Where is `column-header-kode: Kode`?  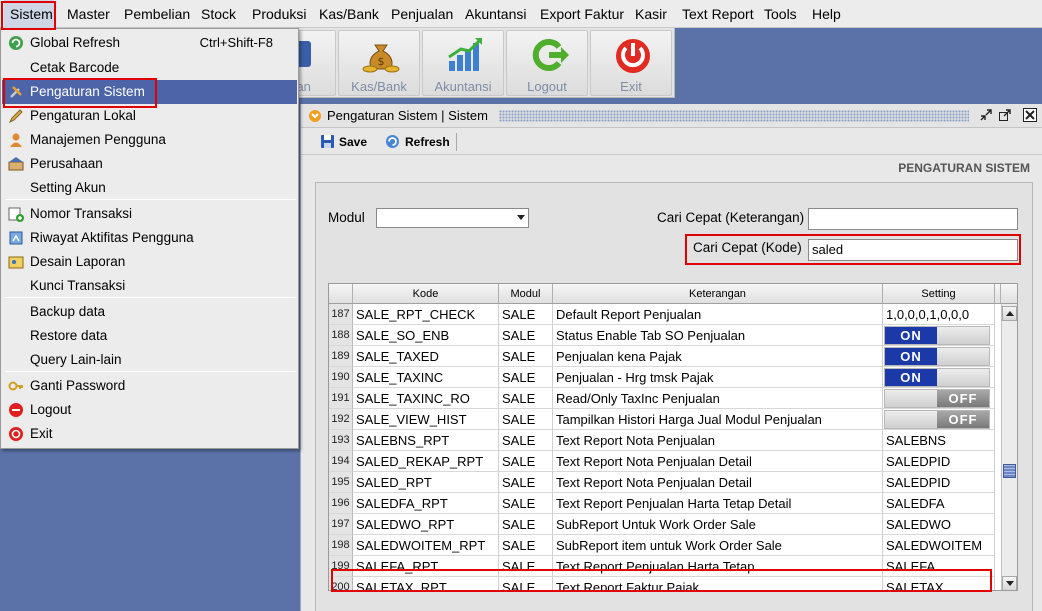
column-header-kode: Kode is located at coordinates (426, 294).